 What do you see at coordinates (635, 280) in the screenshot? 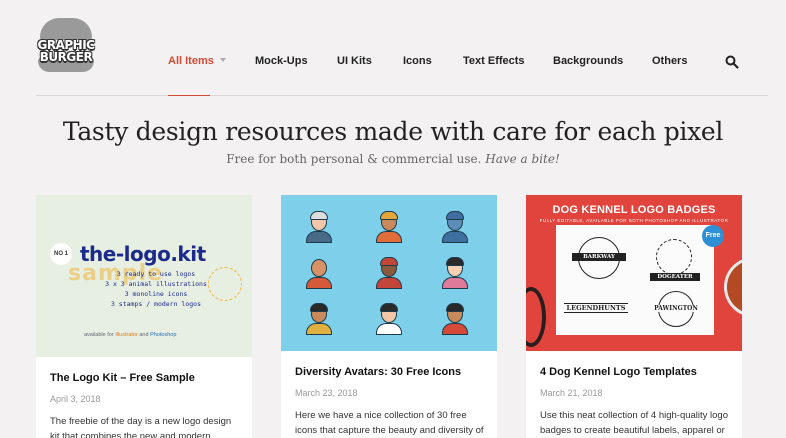
I see `badge-sheet: BARKWAY DOGEATER LEGENDHUNTS PAWINGTON` at bounding box center [635, 280].